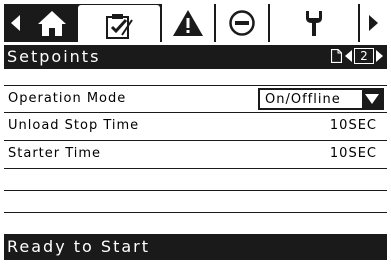 This screenshot has width=391, height=264. Describe the element at coordinates (379, 56) in the screenshot. I see `page-next-icon` at that location.